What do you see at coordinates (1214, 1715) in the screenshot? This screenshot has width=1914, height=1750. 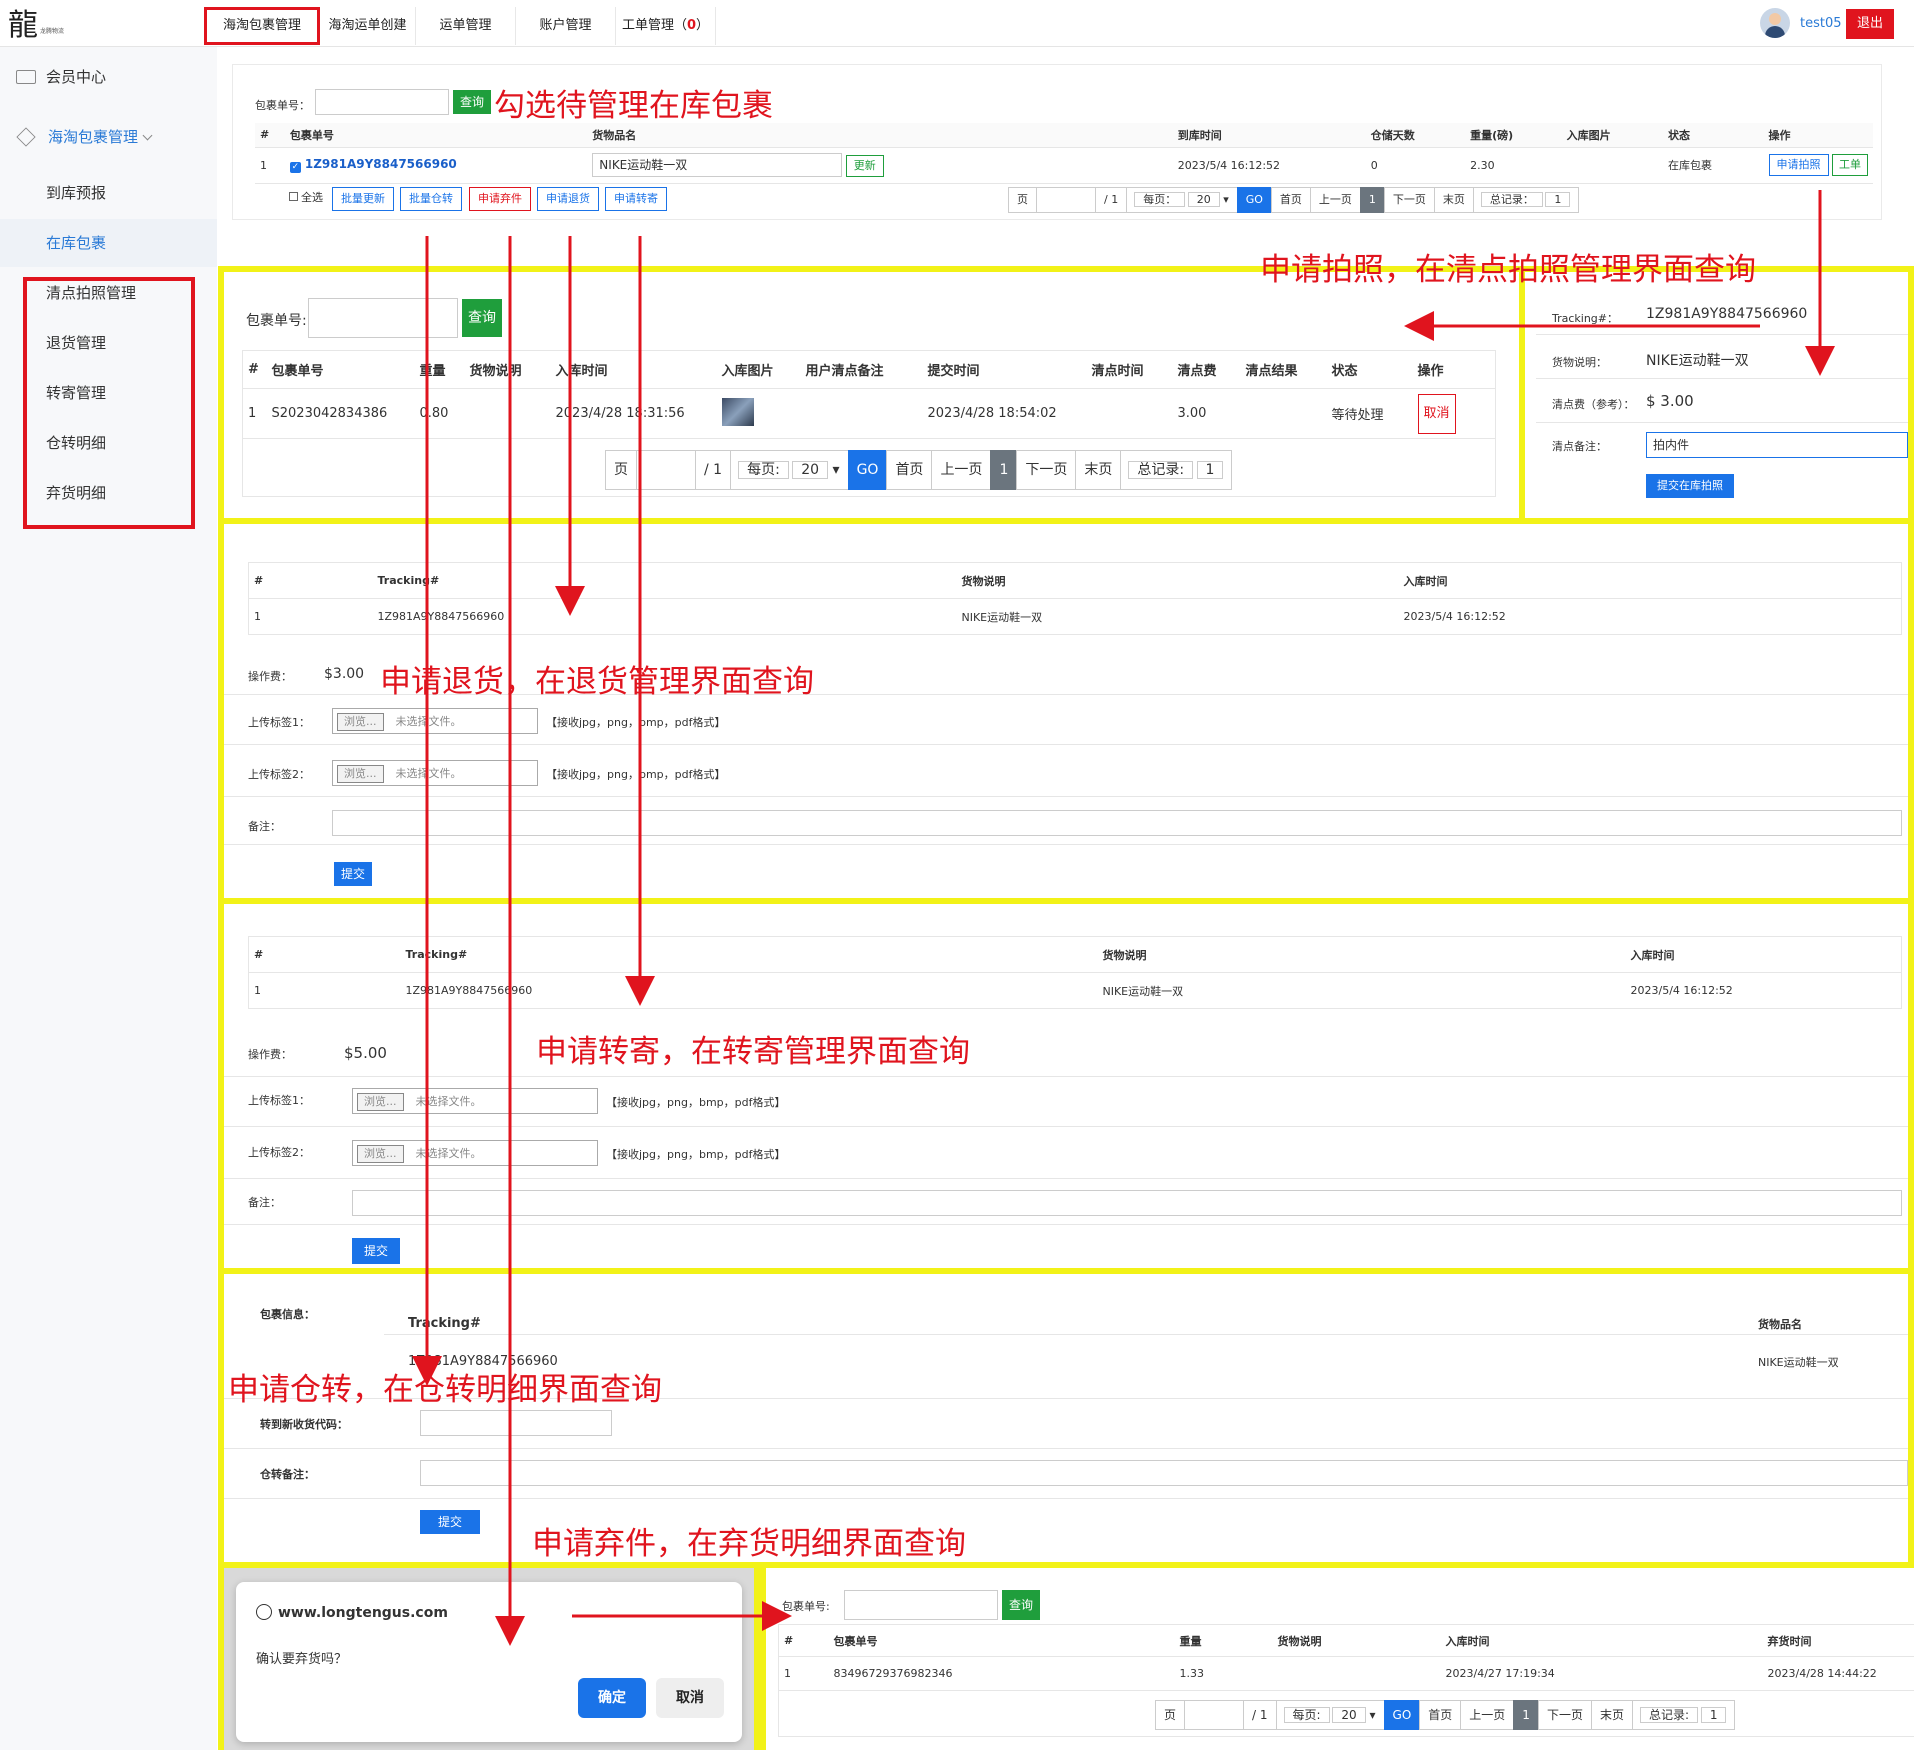 I see `abandon-pager-input` at bounding box center [1214, 1715].